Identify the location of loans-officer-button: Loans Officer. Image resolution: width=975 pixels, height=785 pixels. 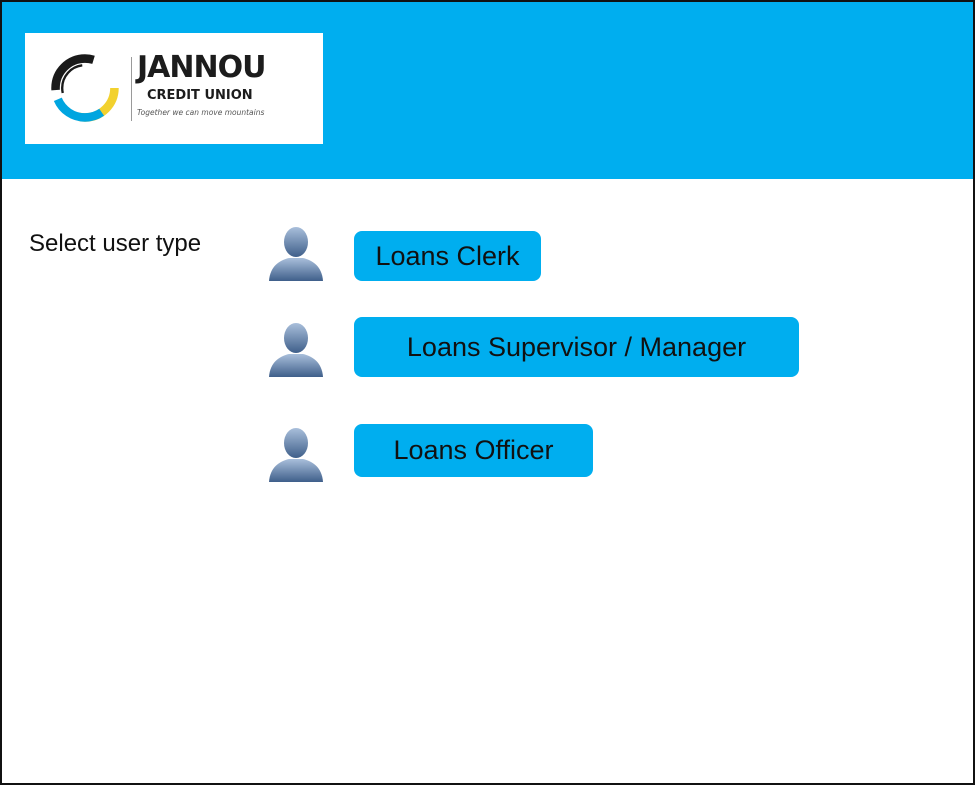
(473, 450).